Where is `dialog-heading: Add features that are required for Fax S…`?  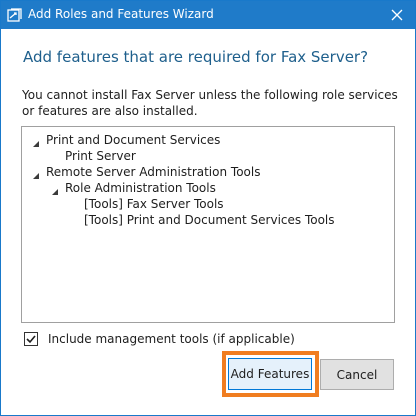 dialog-heading: Add features that are required for Fax S… is located at coordinates (196, 57).